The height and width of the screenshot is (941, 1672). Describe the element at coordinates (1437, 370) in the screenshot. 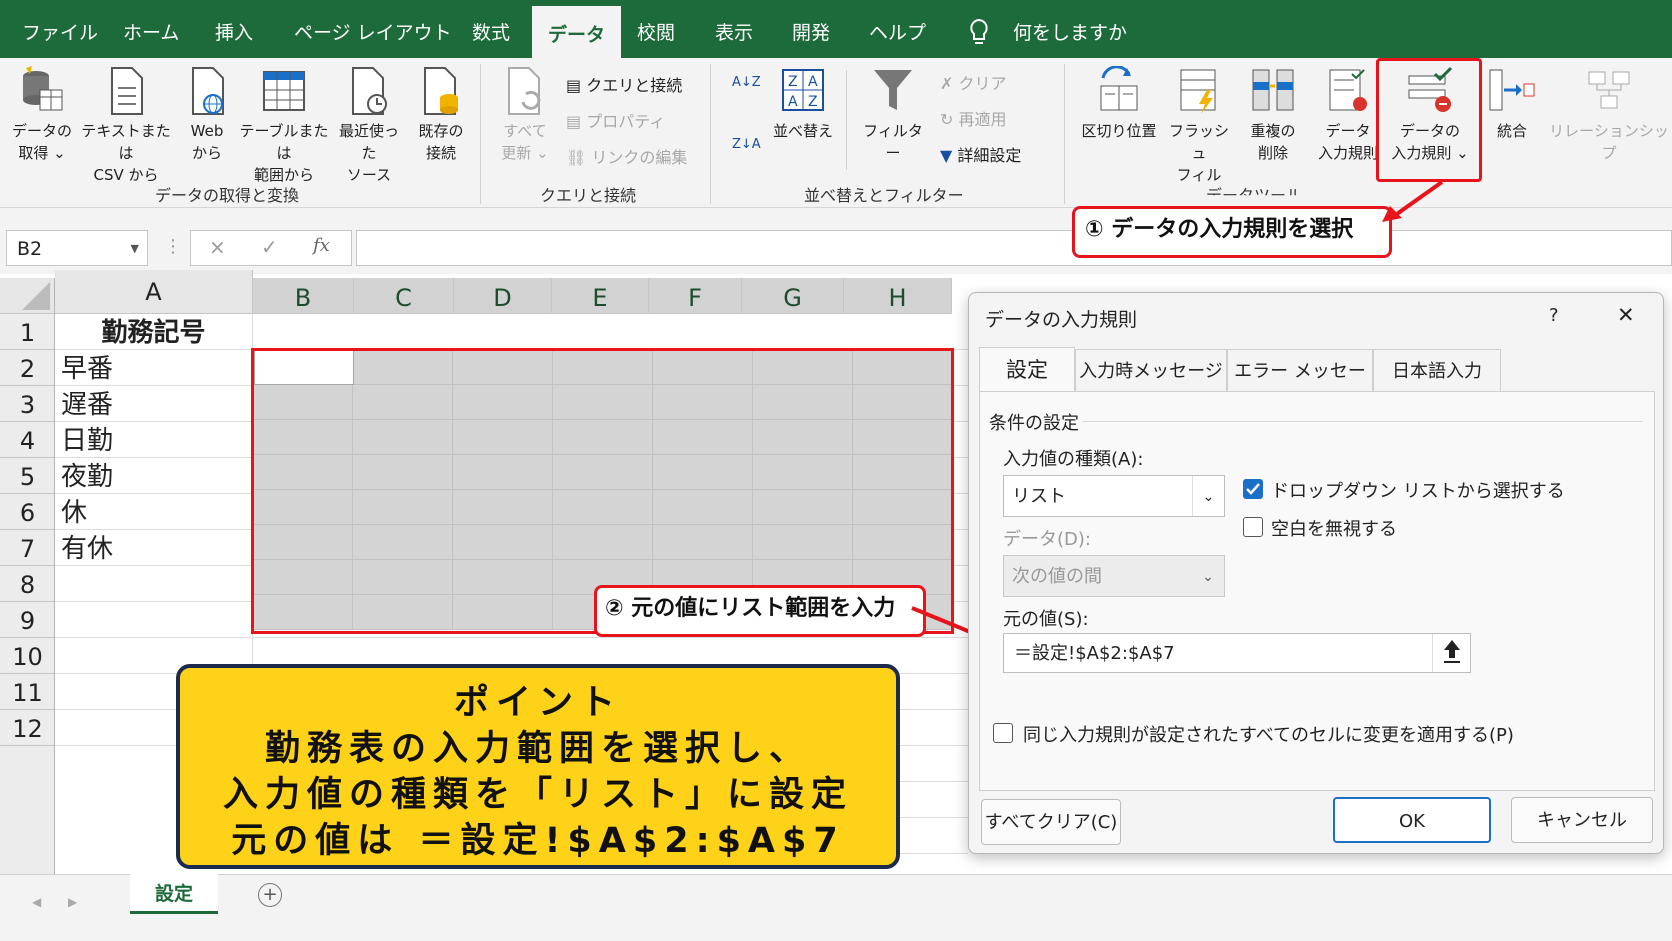

I see `tab-ime-mode: 日本語入力` at that location.